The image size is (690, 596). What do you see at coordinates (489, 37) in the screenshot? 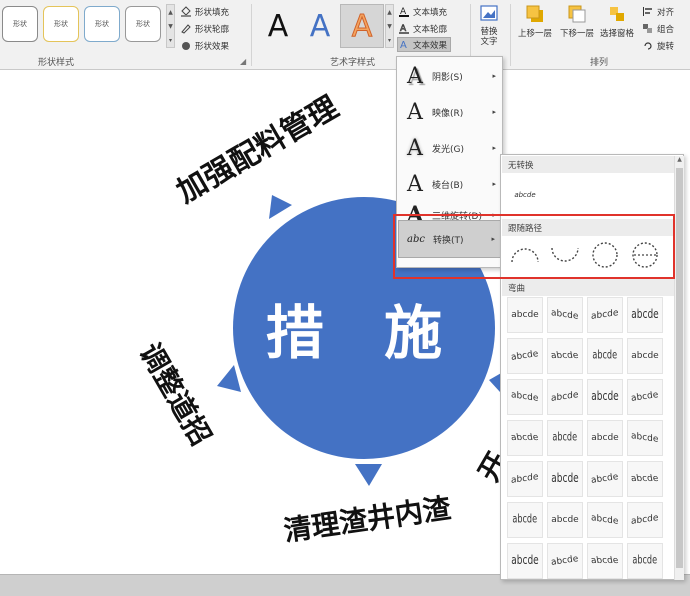
I see `alt-text-label: 替换文字` at bounding box center [489, 37].